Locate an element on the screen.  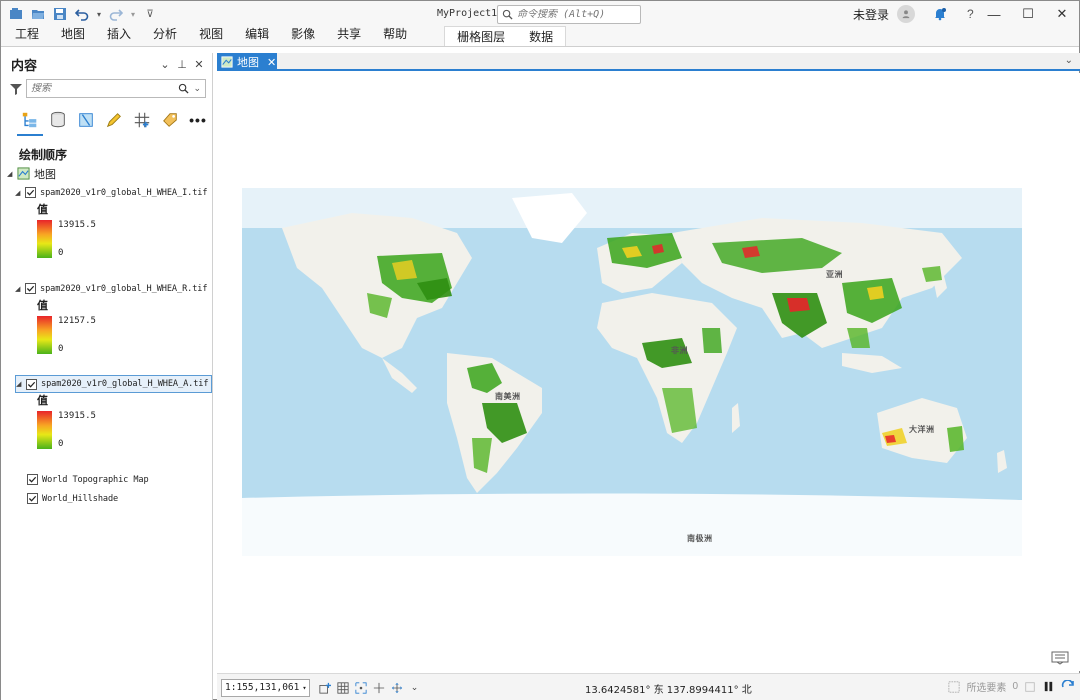
add-map-icon is located at coordinates (325, 688).